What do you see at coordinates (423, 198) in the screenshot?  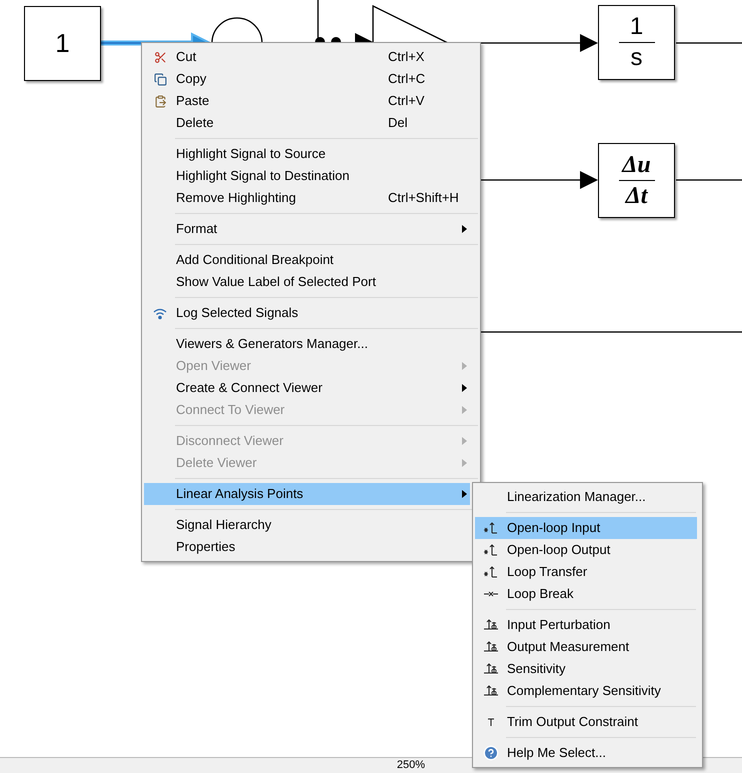 I see `shortcut-label: Ctrl+Shift+H` at bounding box center [423, 198].